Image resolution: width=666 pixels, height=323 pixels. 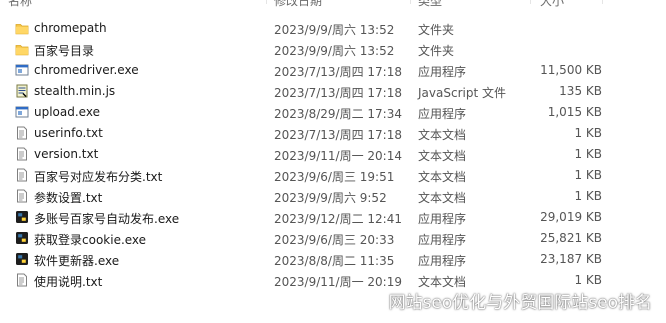 What do you see at coordinates (571, 259) in the screenshot?
I see `file-size: 23,187 KB` at bounding box center [571, 259].